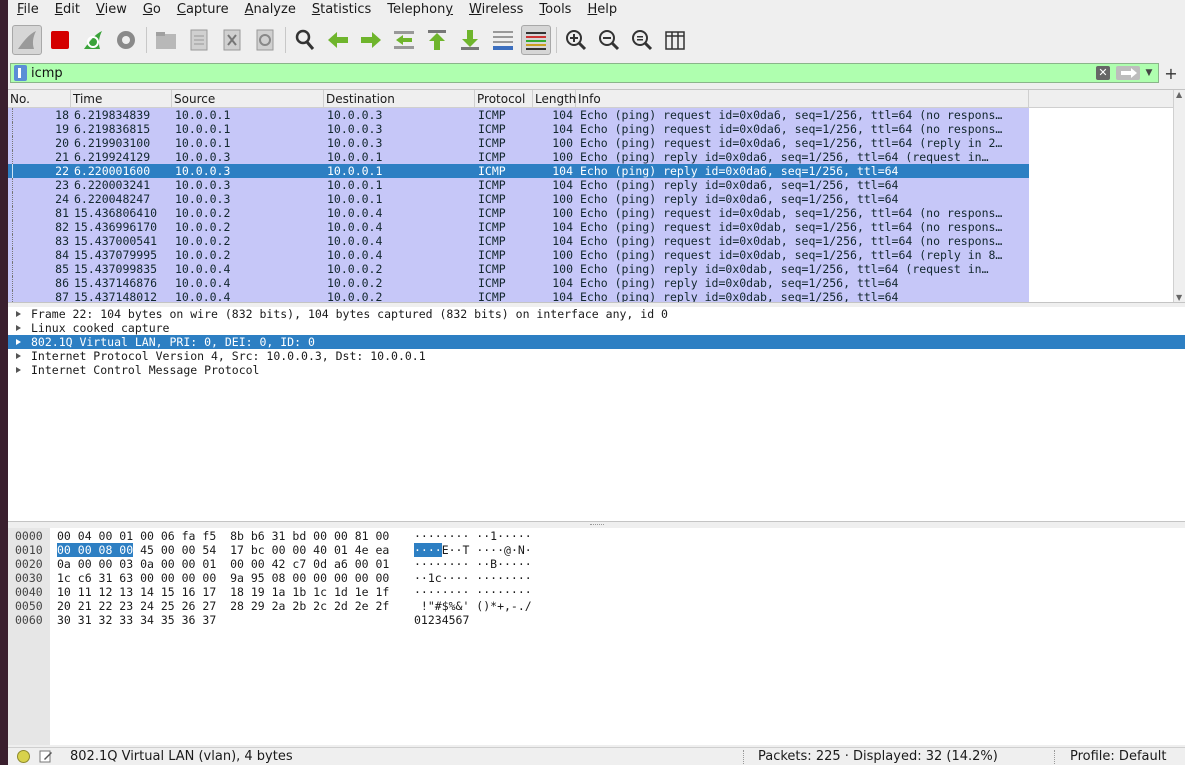  What do you see at coordinates (470, 40) in the screenshot?
I see `last-packet-button` at bounding box center [470, 40].